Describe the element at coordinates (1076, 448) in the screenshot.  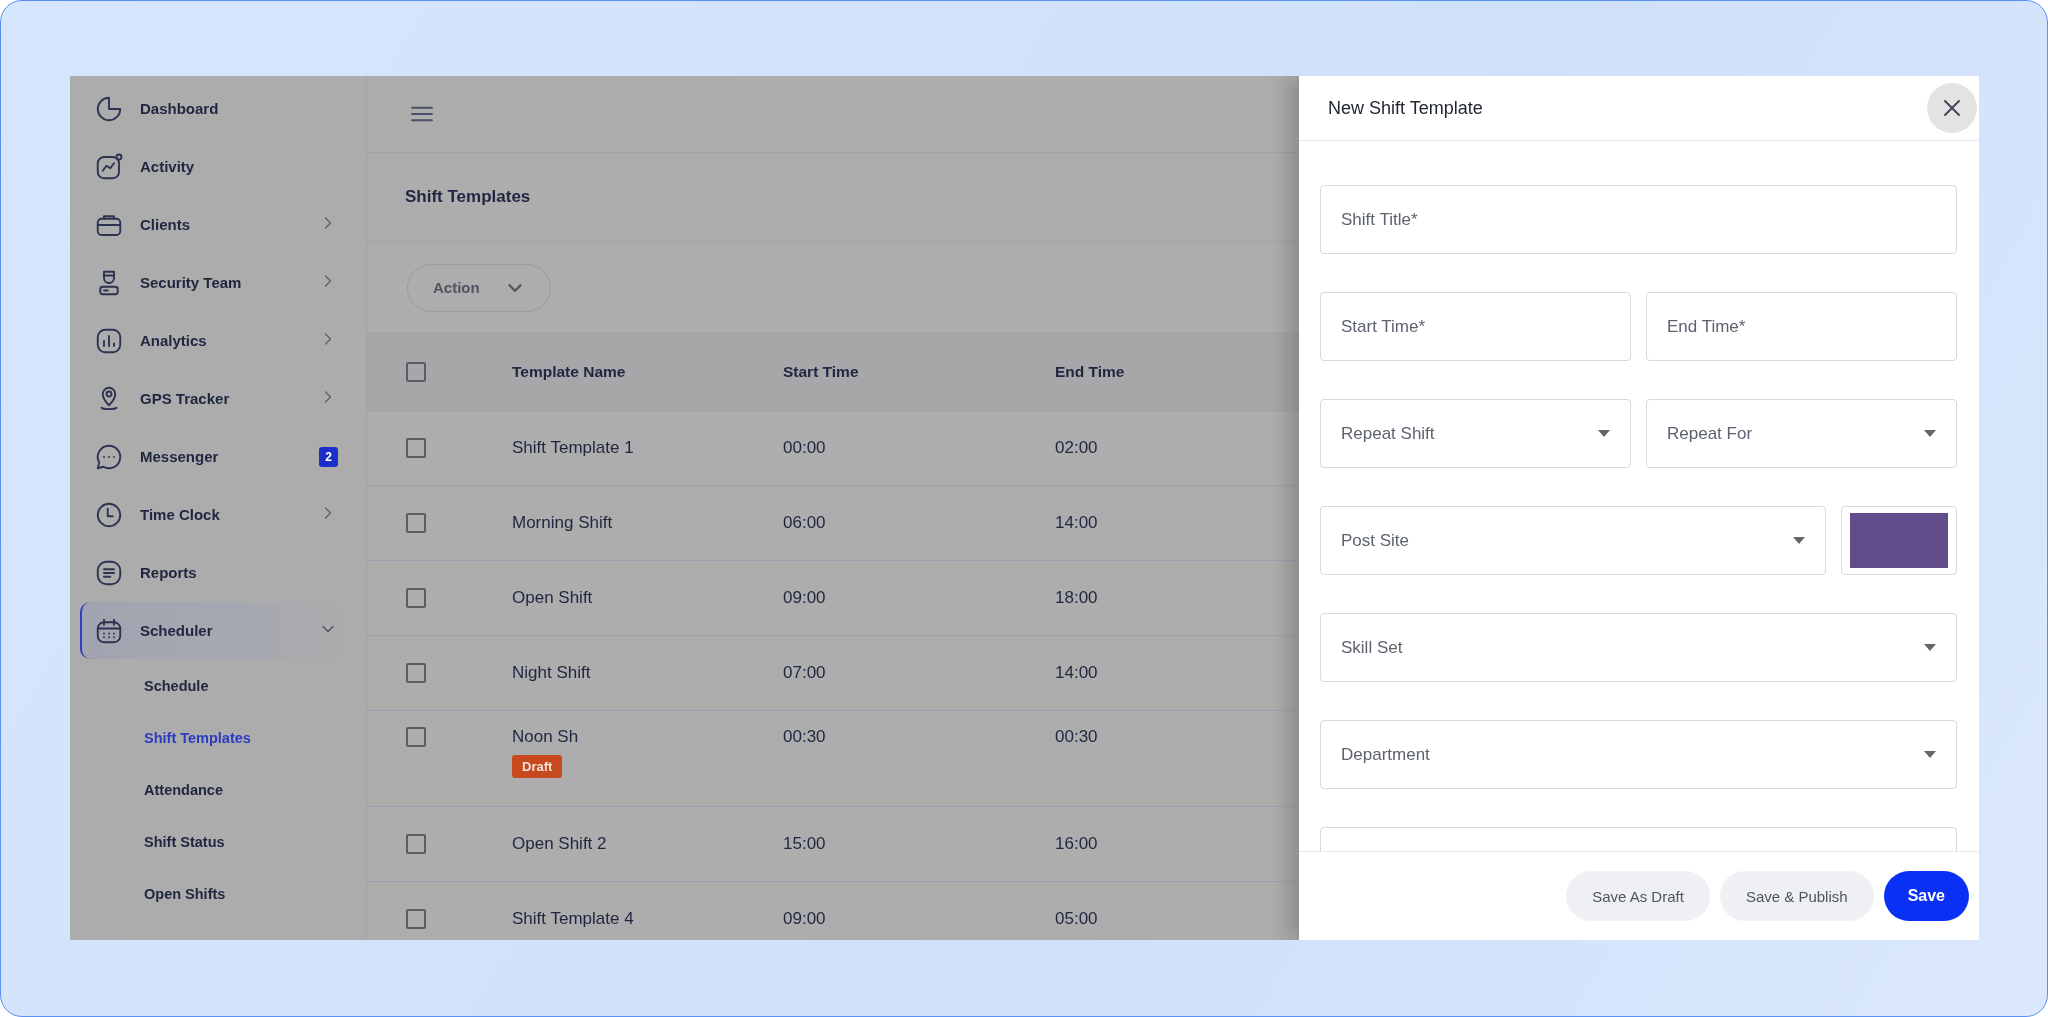
I see `table-cell: 02:00` at that location.